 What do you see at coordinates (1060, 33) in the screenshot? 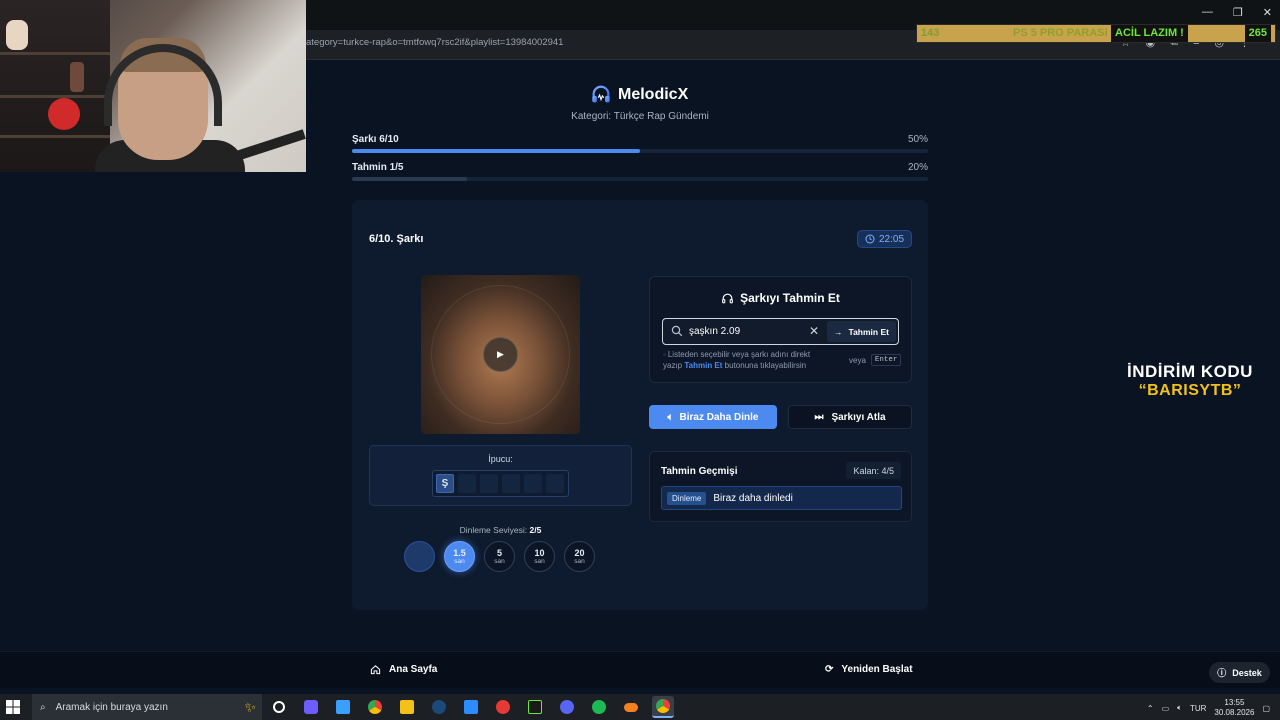
I see `ticker-message-1: PS 5 PRO PARASI` at bounding box center [1060, 33].